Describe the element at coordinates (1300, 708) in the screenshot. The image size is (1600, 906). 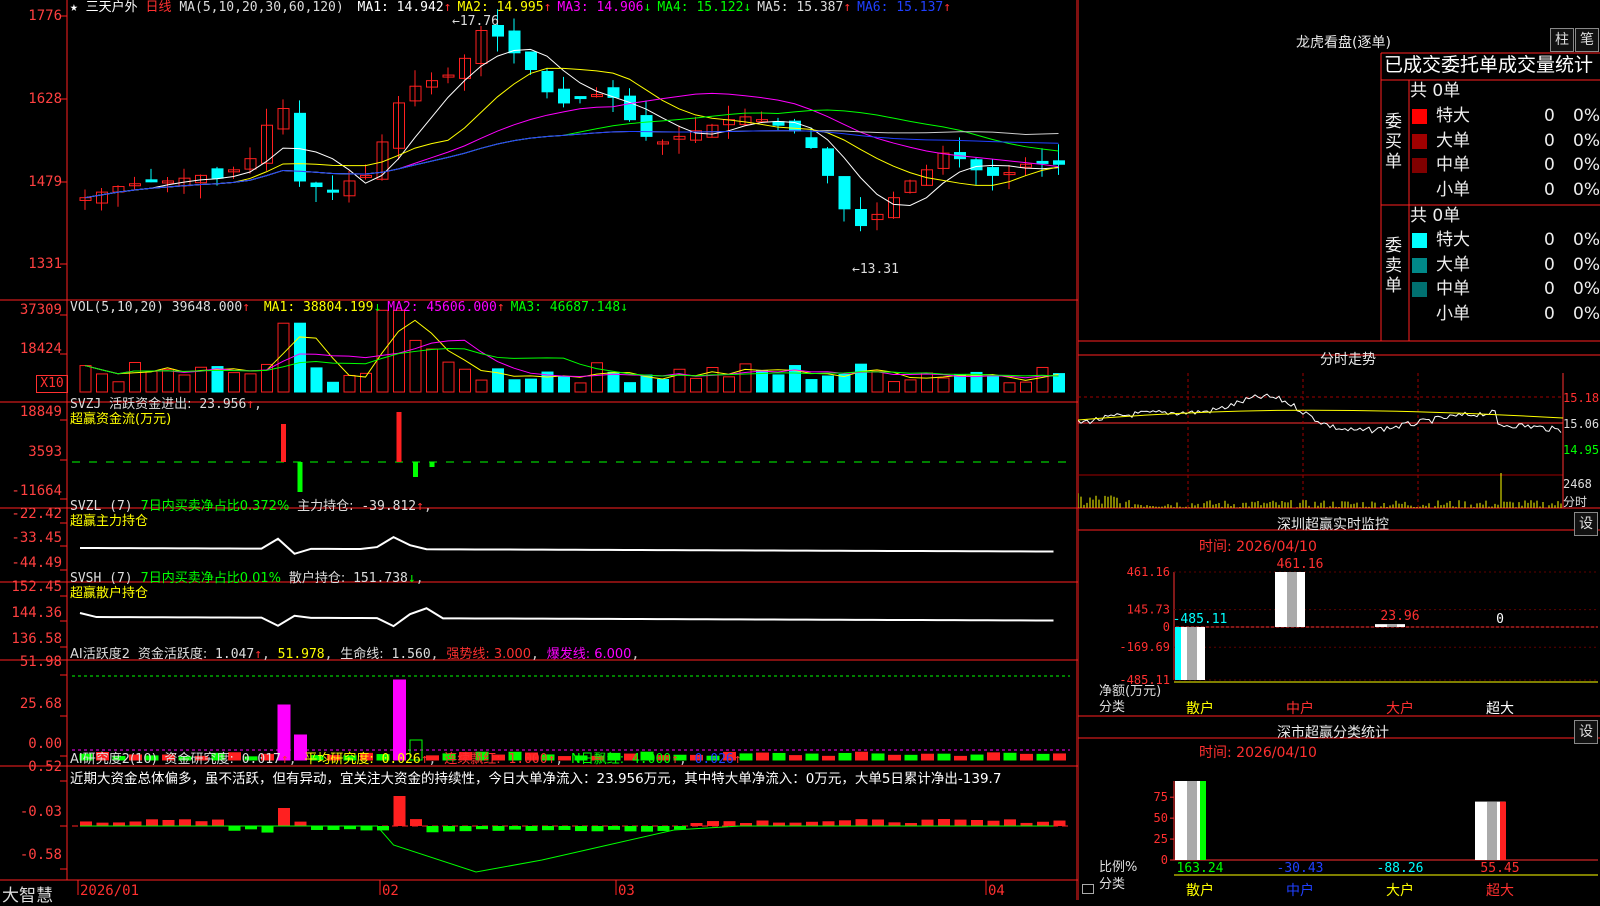
I see `sz-category-label: 中户` at that location.